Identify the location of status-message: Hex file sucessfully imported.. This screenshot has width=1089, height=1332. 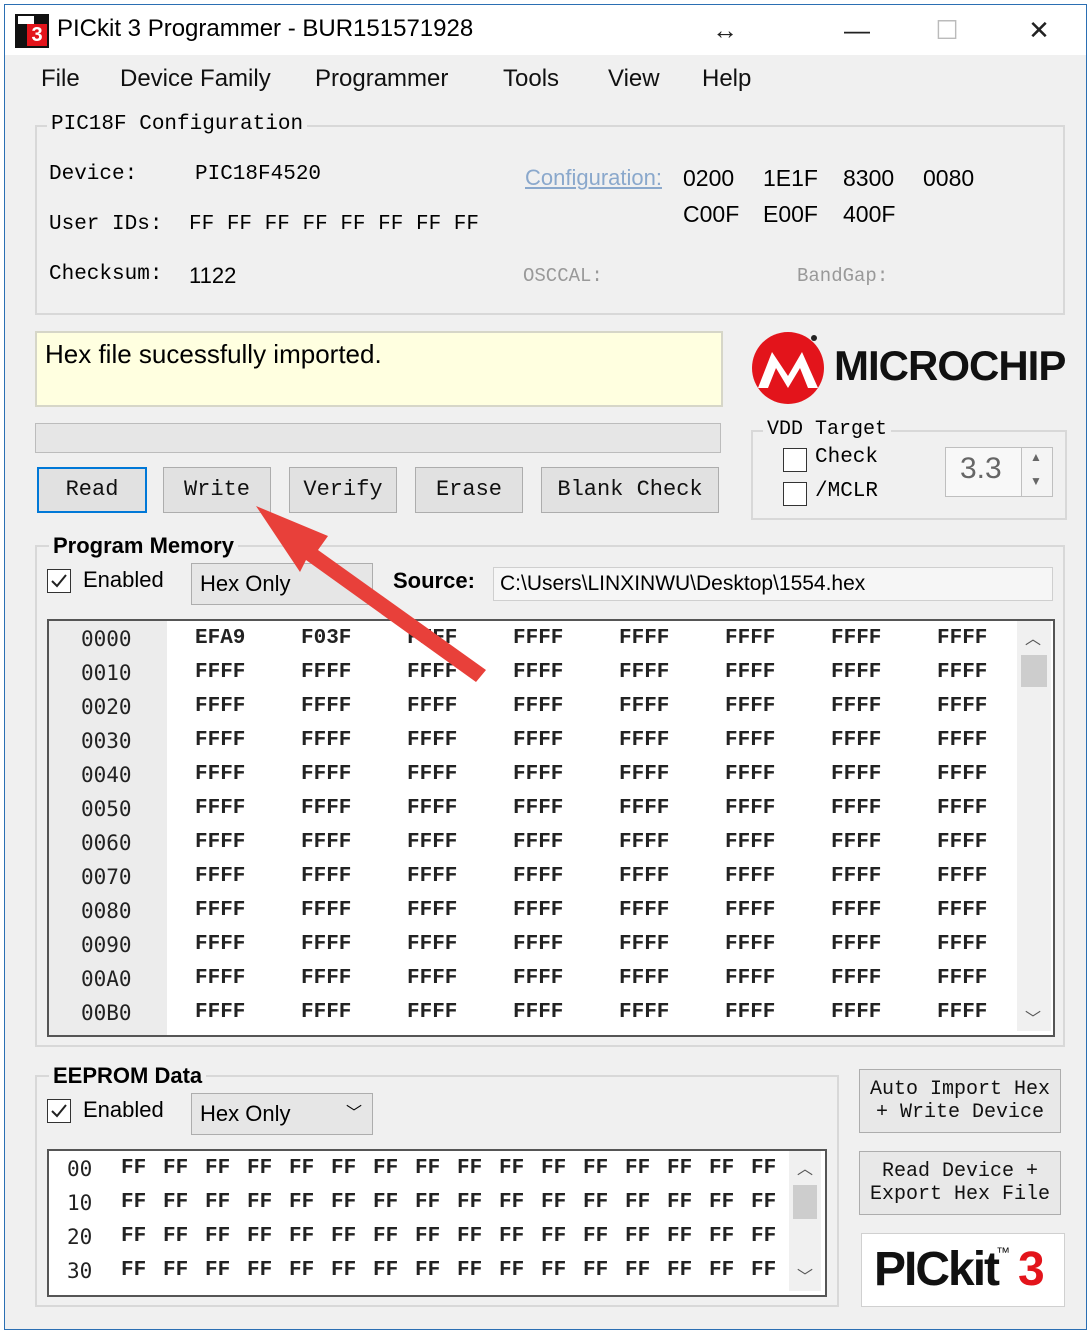
(213, 354).